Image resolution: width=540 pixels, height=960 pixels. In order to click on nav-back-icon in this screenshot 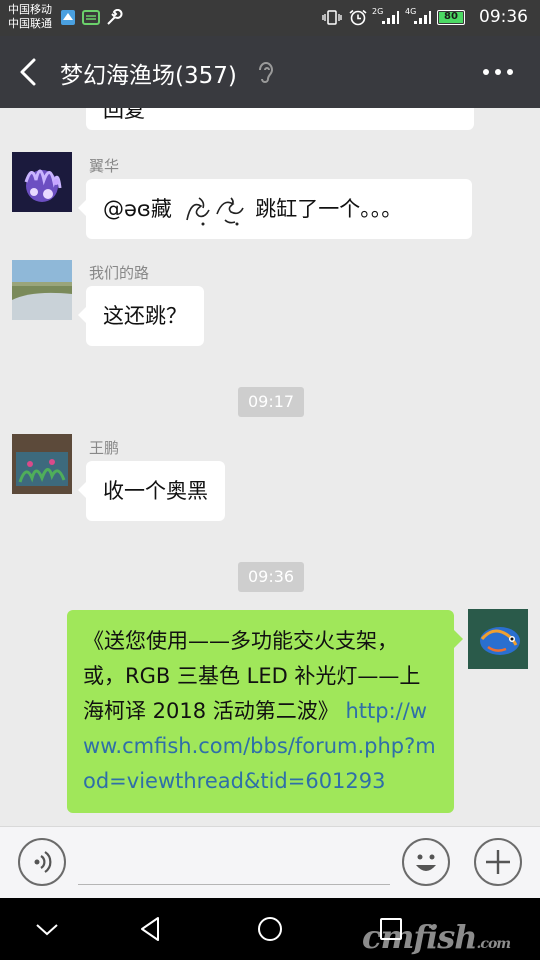, I will do `click(151, 929)`.